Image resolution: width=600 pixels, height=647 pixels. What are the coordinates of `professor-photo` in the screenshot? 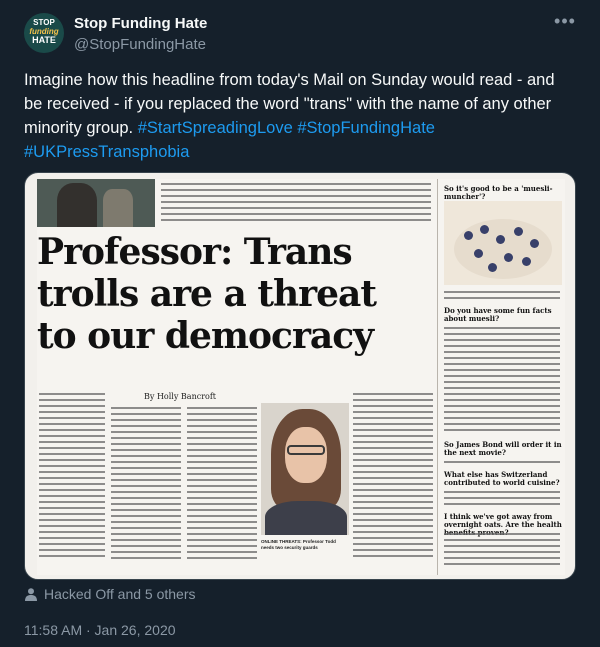 It's located at (305, 469).